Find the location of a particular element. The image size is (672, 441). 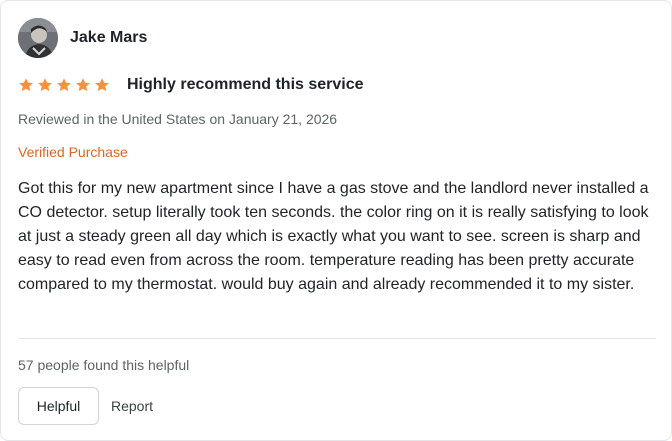

review-author: Jake Mars is located at coordinates (82, 38).